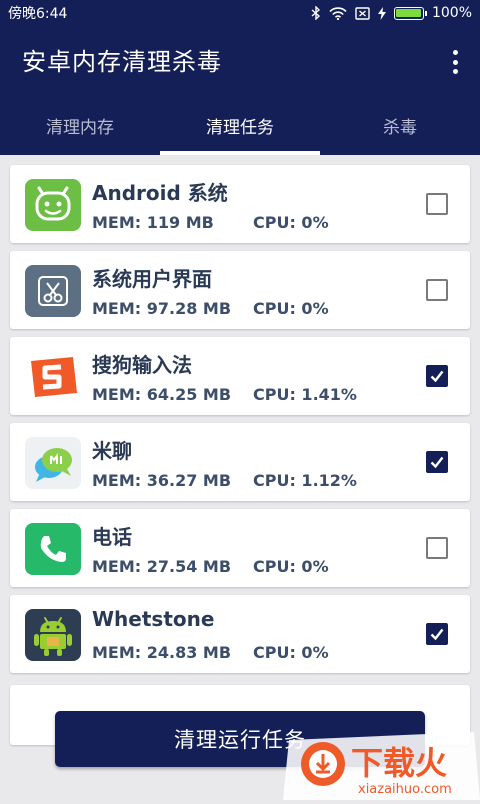  Describe the element at coordinates (315, 13) in the screenshot. I see `bluetooth-icon` at that location.